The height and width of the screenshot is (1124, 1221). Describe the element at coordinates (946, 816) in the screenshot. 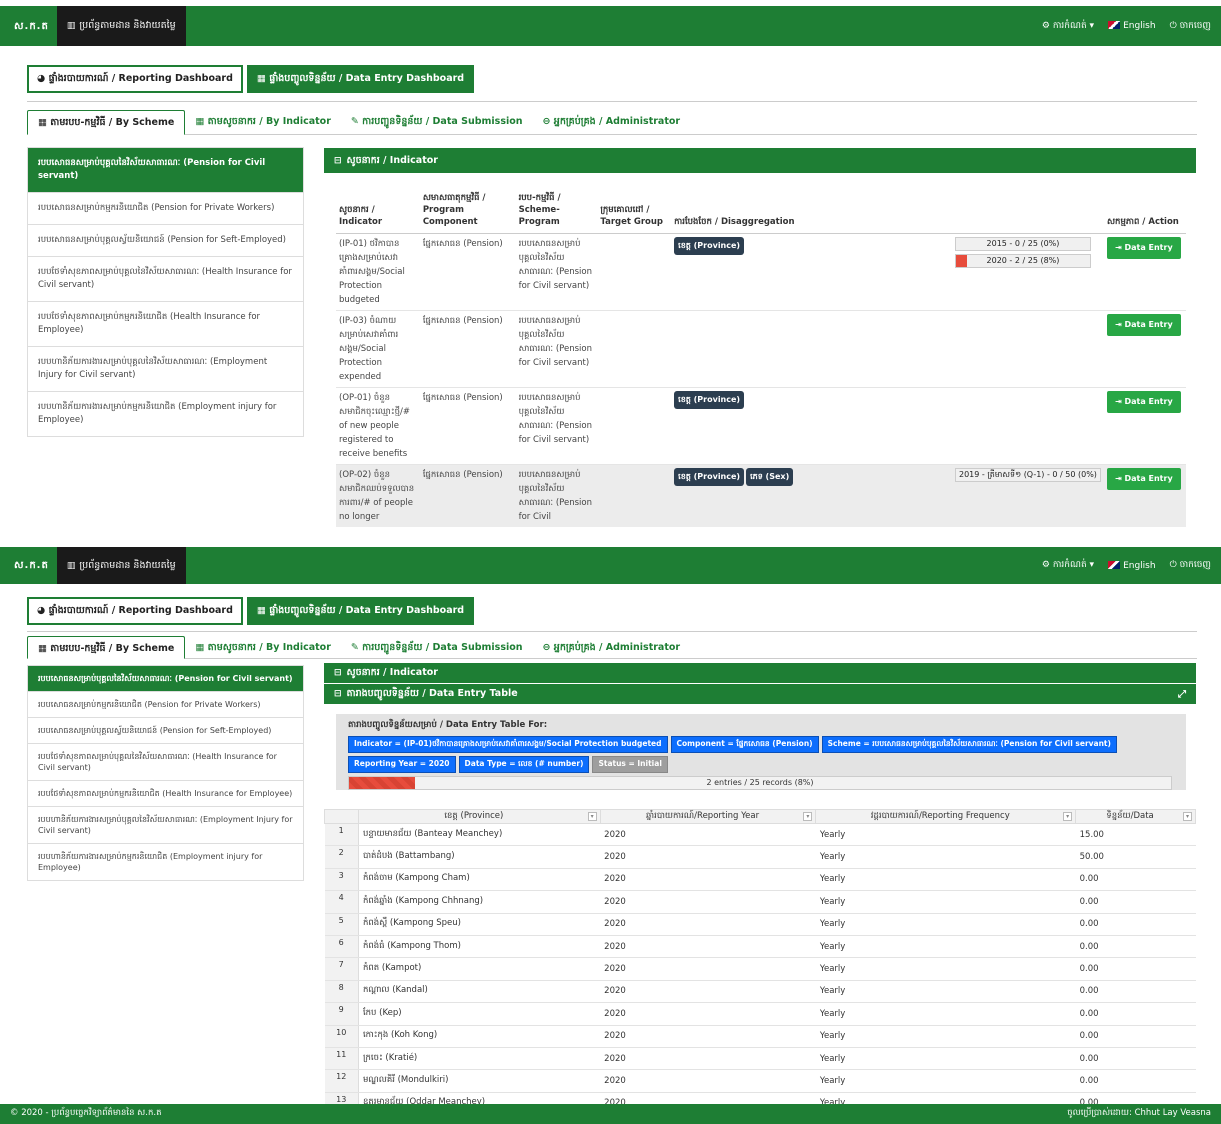

I see `col-reporting-frequency: វដ្តរបាយការណ៍/Reporting Frequency ▾` at that location.